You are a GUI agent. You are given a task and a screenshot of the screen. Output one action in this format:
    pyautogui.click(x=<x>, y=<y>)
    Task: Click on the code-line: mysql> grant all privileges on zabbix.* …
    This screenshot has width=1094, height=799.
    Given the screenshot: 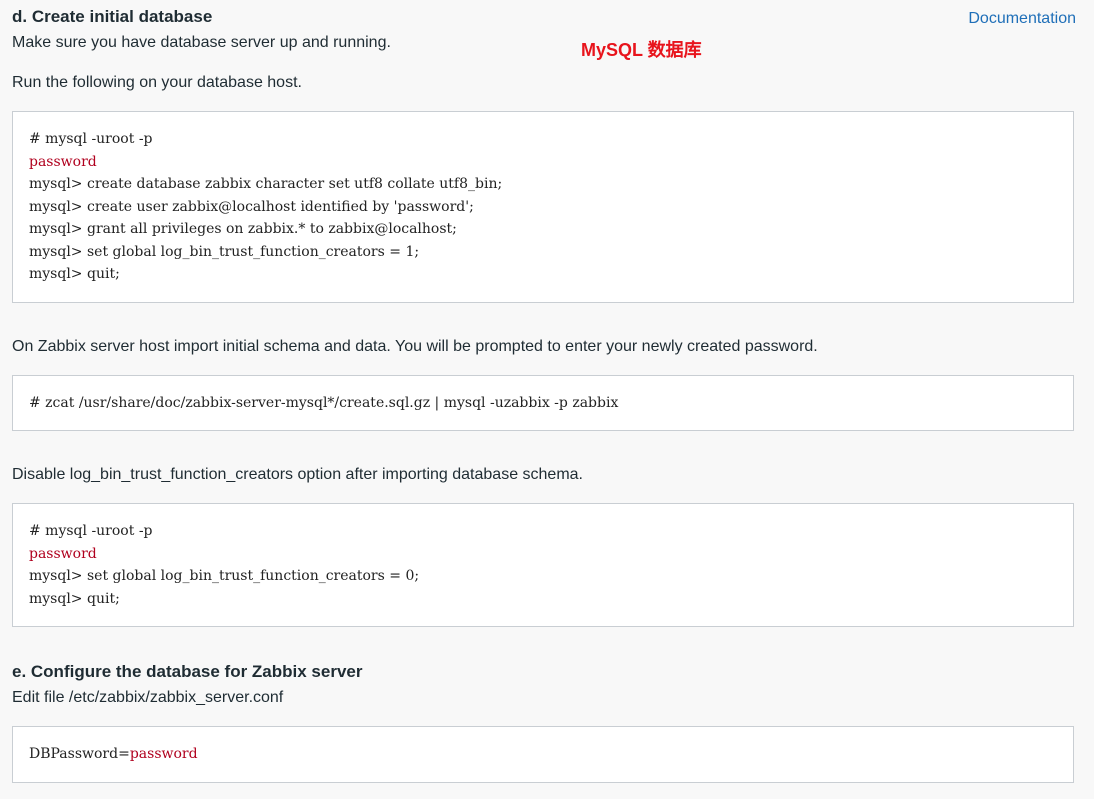 What is the action you would take?
    pyautogui.click(x=243, y=229)
    